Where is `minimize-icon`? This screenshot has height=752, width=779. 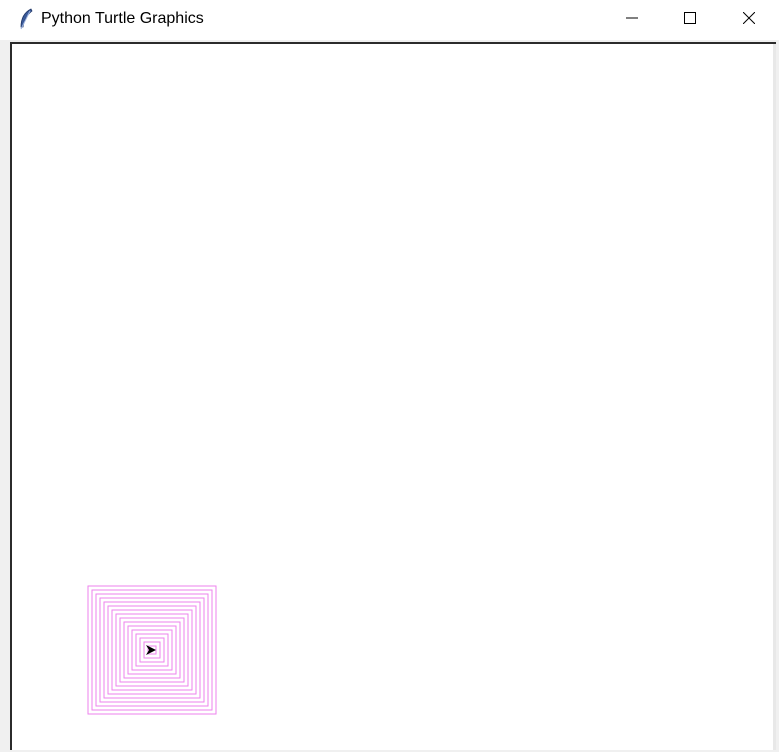
minimize-icon is located at coordinates (632, 20).